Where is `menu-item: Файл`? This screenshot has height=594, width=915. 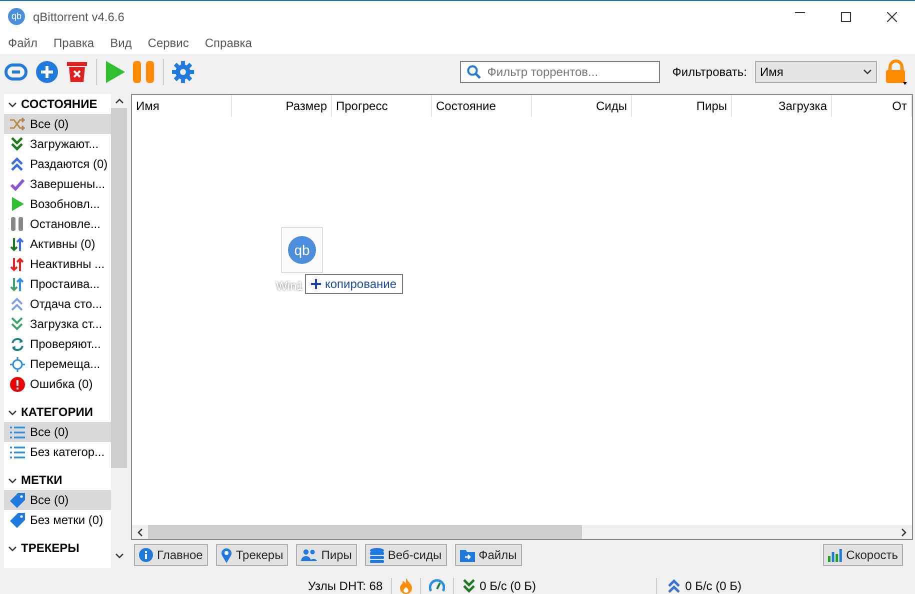
menu-item: Файл is located at coordinates (23, 43).